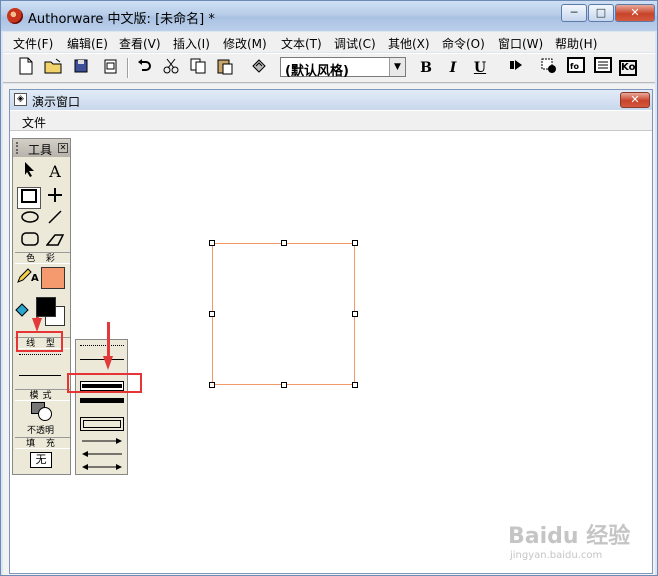 This screenshot has width=658, height=576. I want to click on copy-icon, so click(198, 68).